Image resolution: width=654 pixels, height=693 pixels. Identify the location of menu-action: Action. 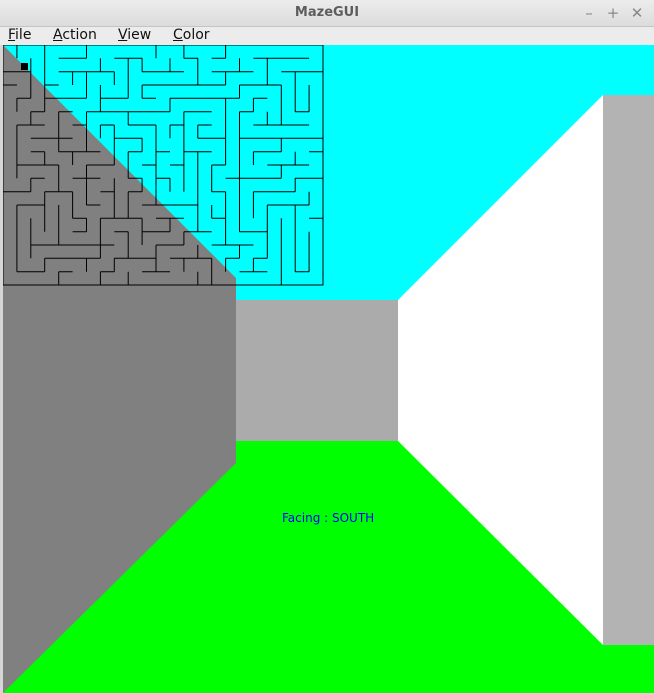
(75, 35).